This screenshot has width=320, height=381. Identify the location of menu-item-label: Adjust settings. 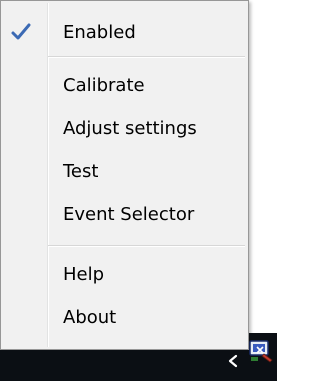
(130, 128).